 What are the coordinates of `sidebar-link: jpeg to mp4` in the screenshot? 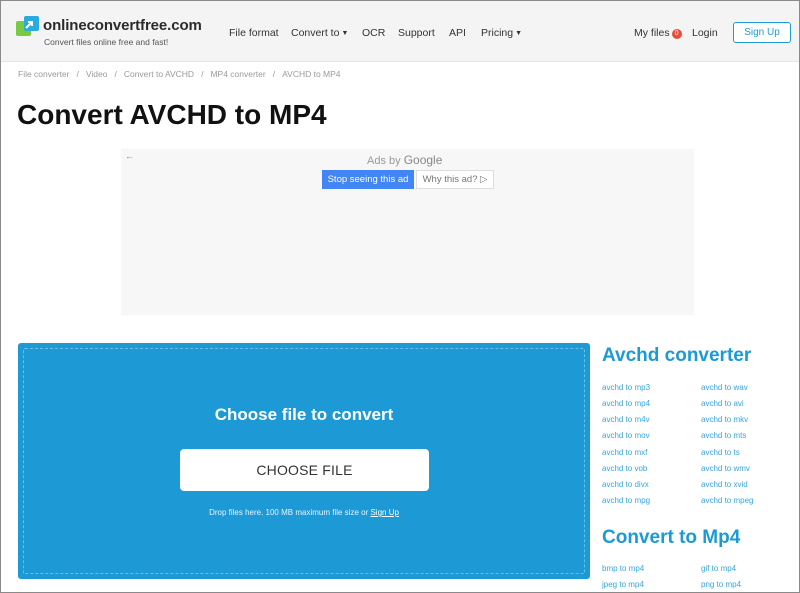 It's located at (623, 584).